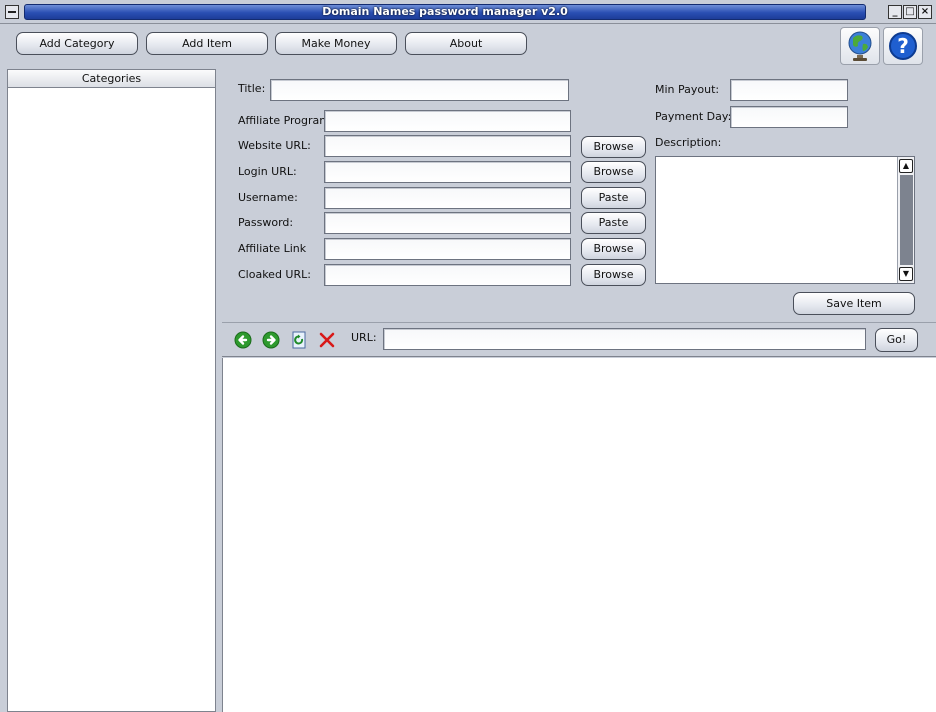 This screenshot has width=936, height=712. I want to click on minimize-icon: _, so click(895, 11).